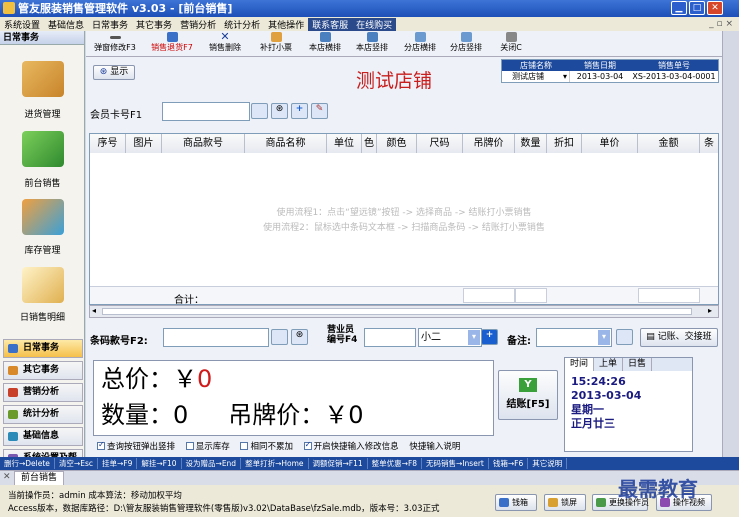 The width and height of the screenshot is (739, 517). I want to click on sidebar-item-inventory: 库存管理, so click(42, 249).